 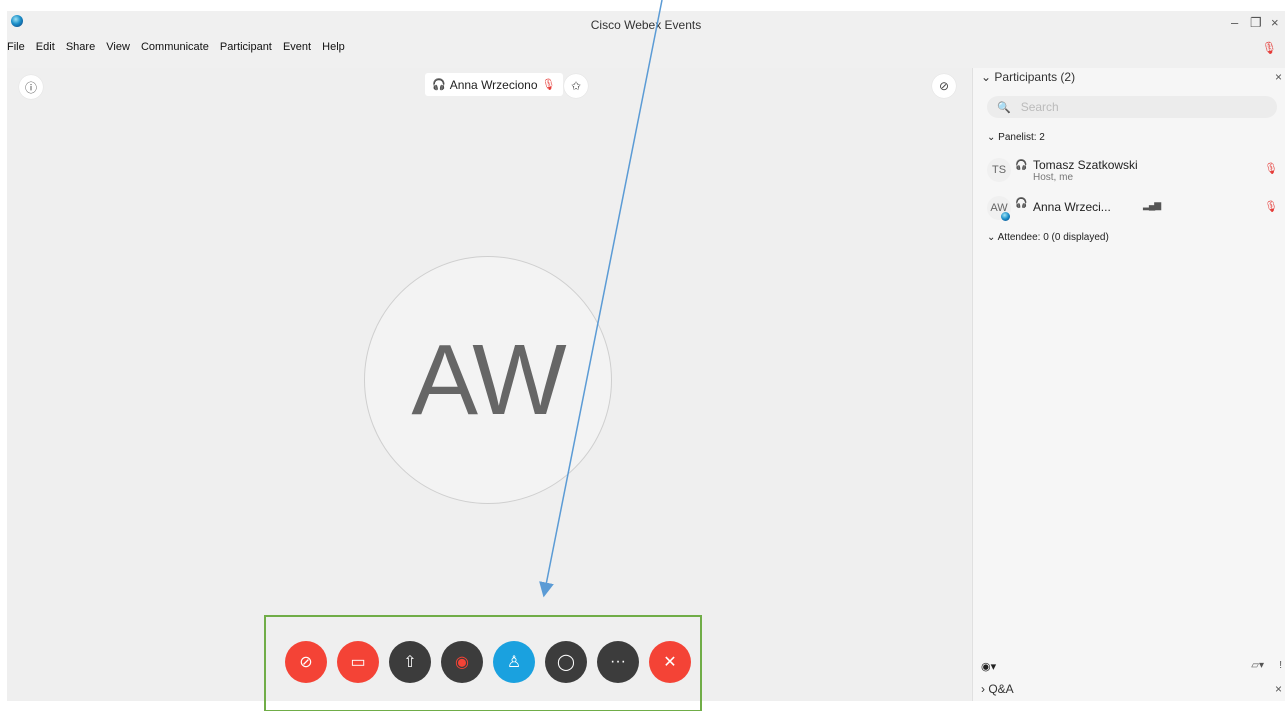 What do you see at coordinates (1280, 665) in the screenshot?
I see `alert-icon: !` at bounding box center [1280, 665].